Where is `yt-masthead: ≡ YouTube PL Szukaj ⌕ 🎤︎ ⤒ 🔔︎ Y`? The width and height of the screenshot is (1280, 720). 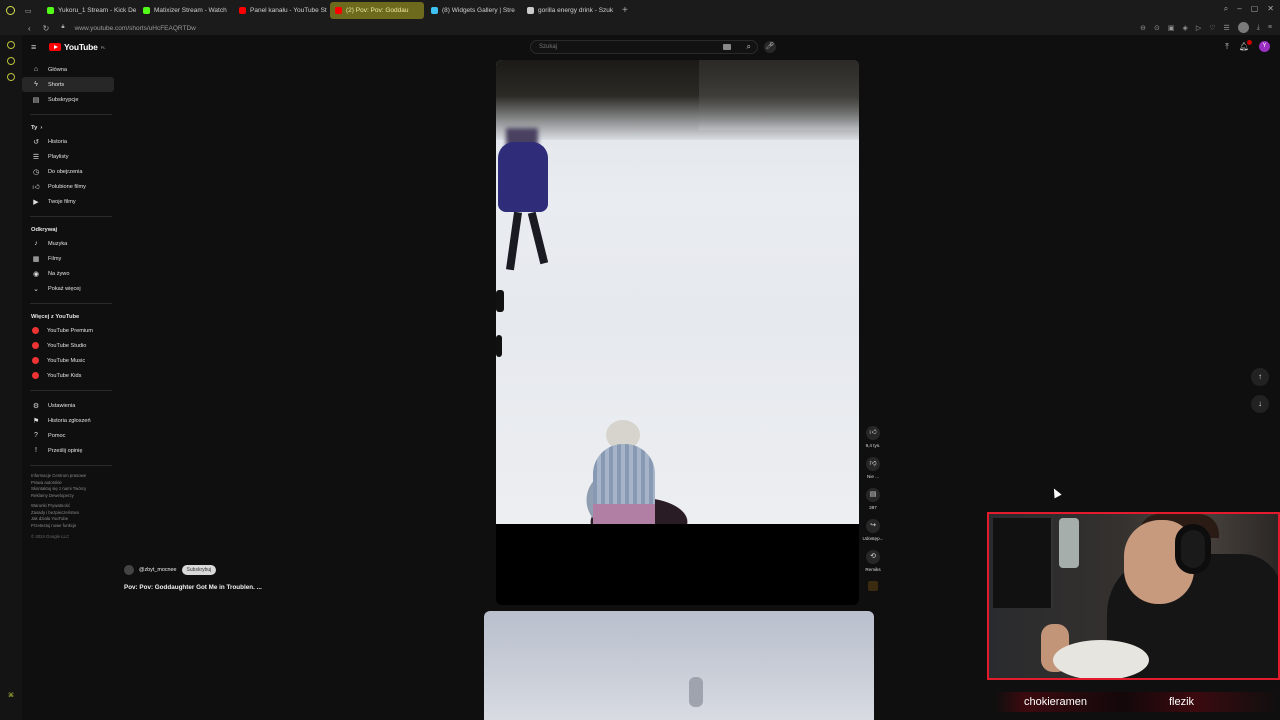 yt-masthead: ≡ YouTube PL Szukaj ⌕ 🎤︎ ⤒ 🔔︎ Y is located at coordinates (651, 47).